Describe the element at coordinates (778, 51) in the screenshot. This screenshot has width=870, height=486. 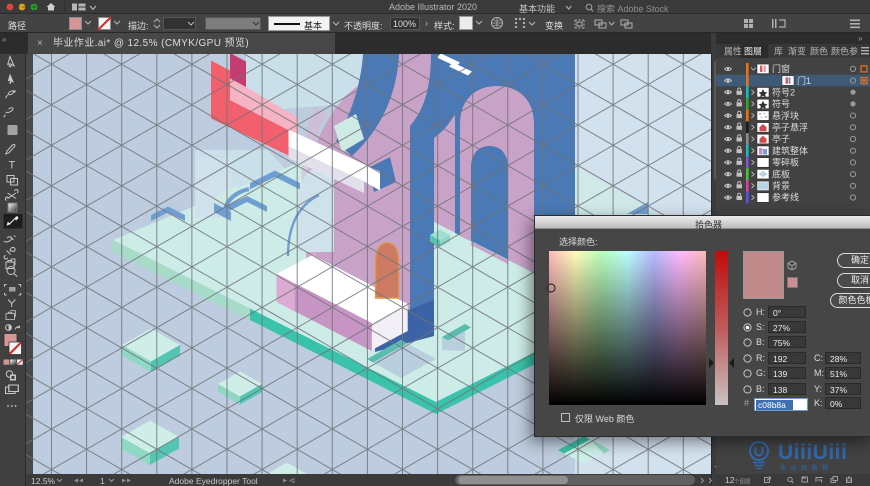
I see `svg-text: 库` at that location.